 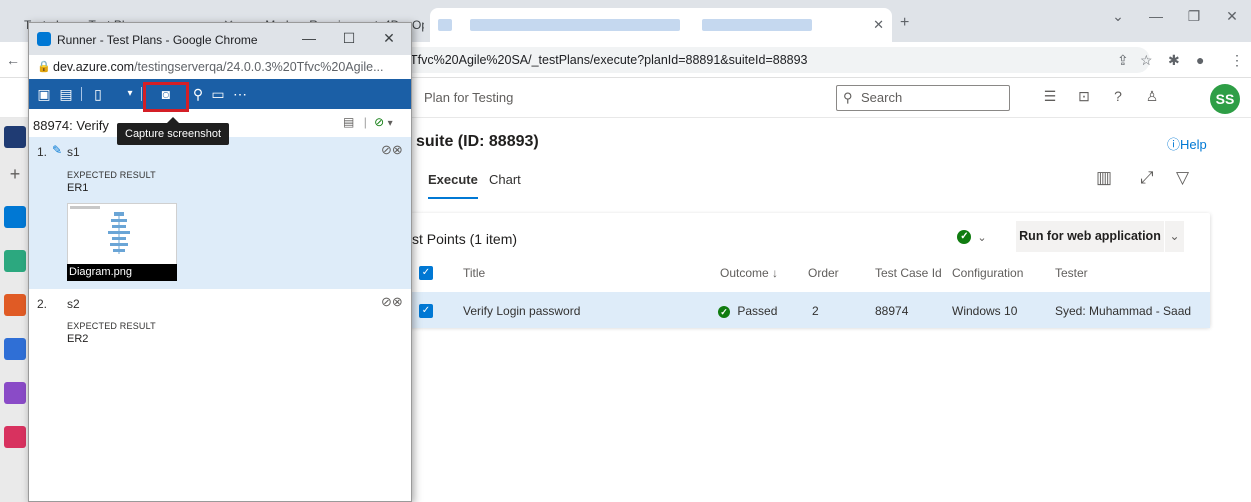 I want to click on lock-icon: 🔒, so click(x=44, y=67).